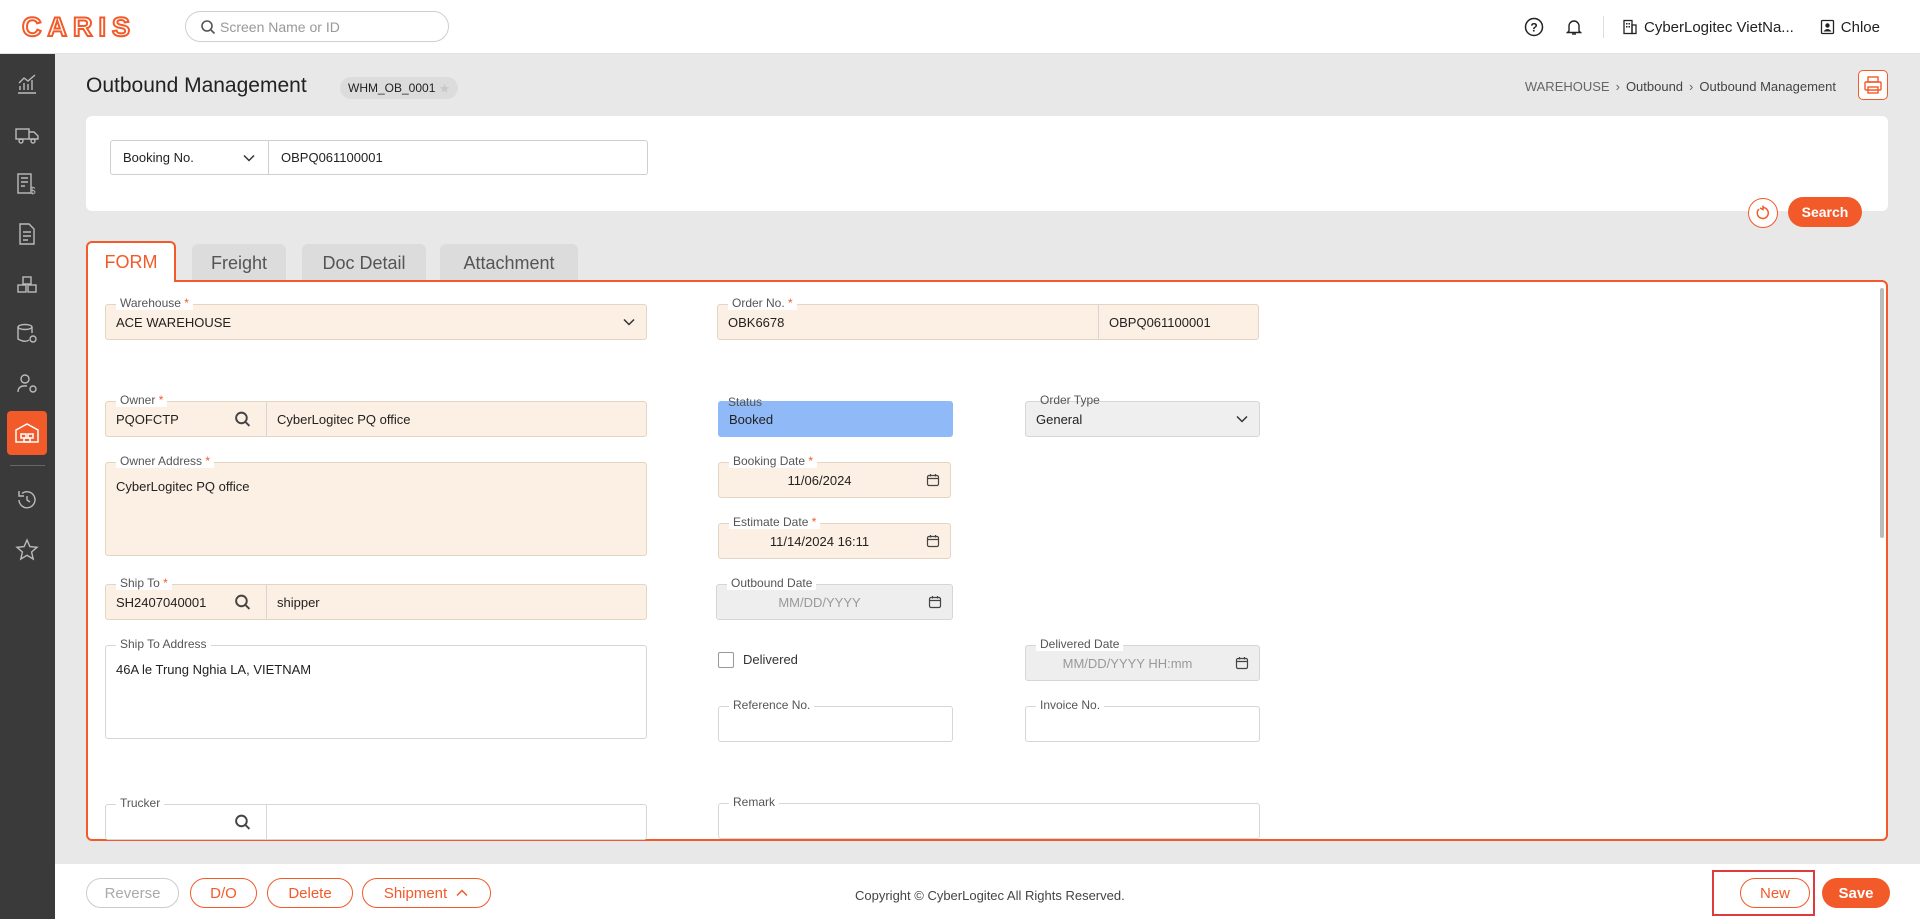 The height and width of the screenshot is (919, 1920). Describe the element at coordinates (756, 322) in the screenshot. I see `order-no-value: OBK6678` at that location.